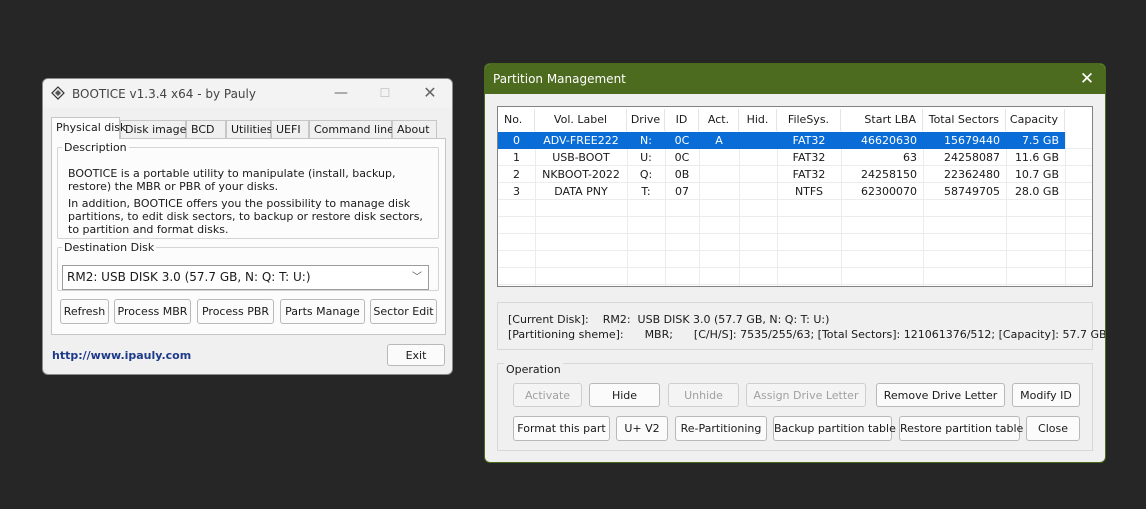  I want to click on u-v2-button: U+ V2, so click(642, 428).